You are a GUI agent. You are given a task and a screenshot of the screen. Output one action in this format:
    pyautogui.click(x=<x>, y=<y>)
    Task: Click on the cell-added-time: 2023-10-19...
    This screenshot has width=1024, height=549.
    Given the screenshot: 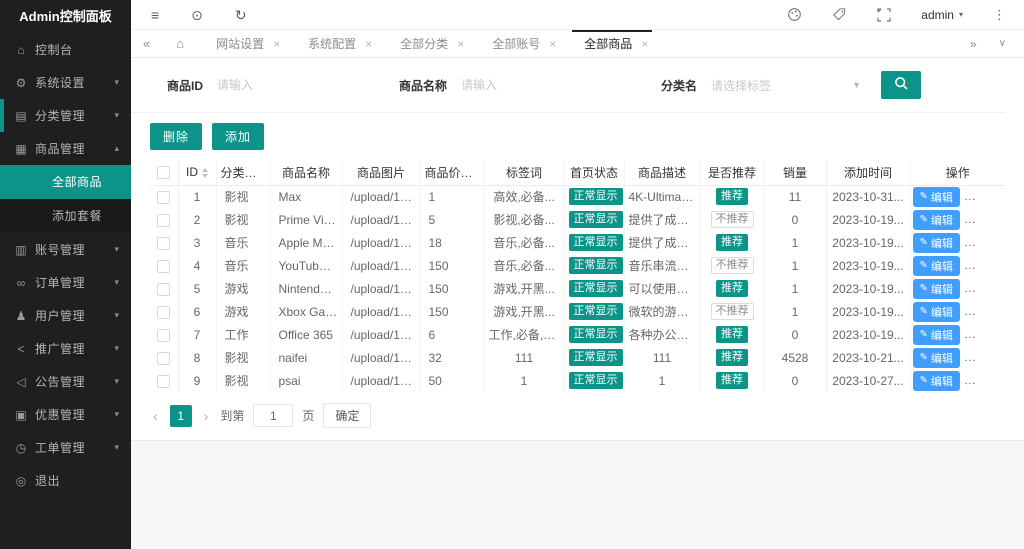 What is the action you would take?
    pyautogui.click(x=868, y=288)
    